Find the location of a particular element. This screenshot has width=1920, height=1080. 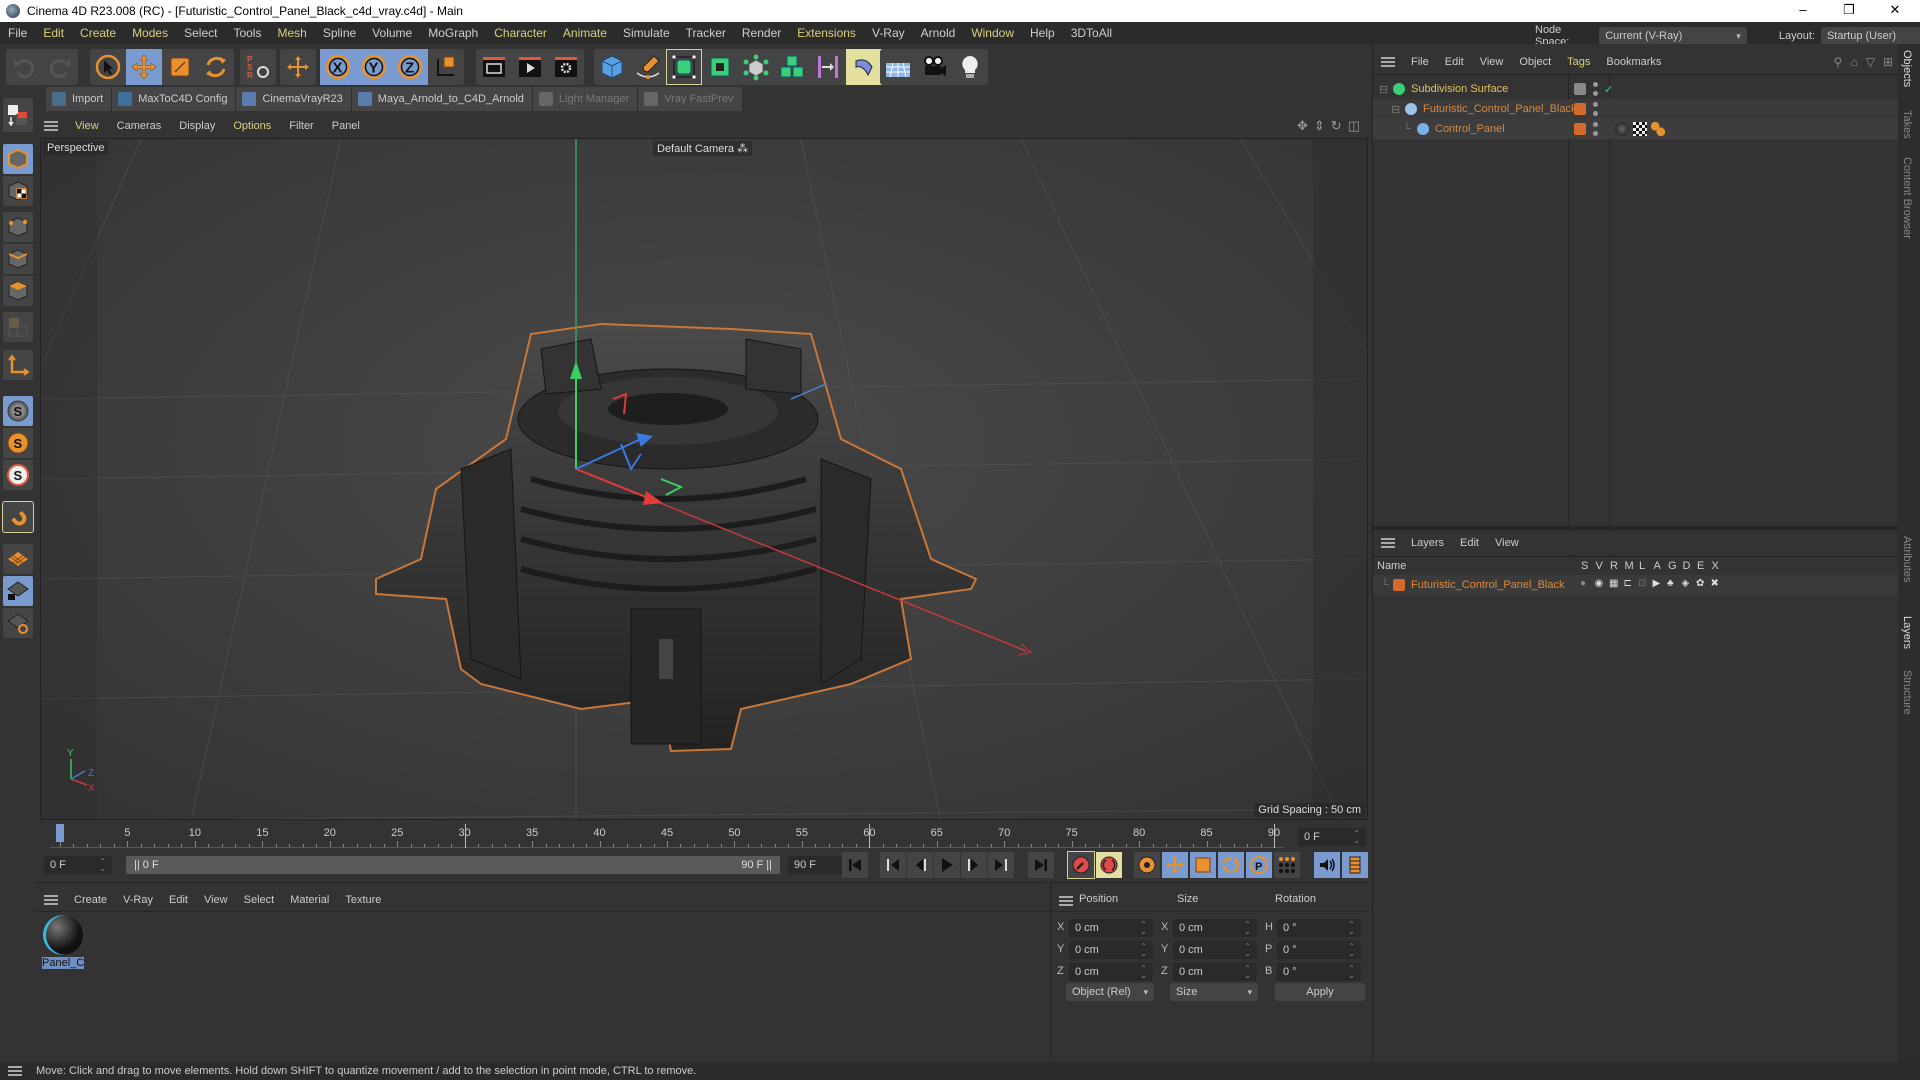

status-menu-icon is located at coordinates (15, 1071).